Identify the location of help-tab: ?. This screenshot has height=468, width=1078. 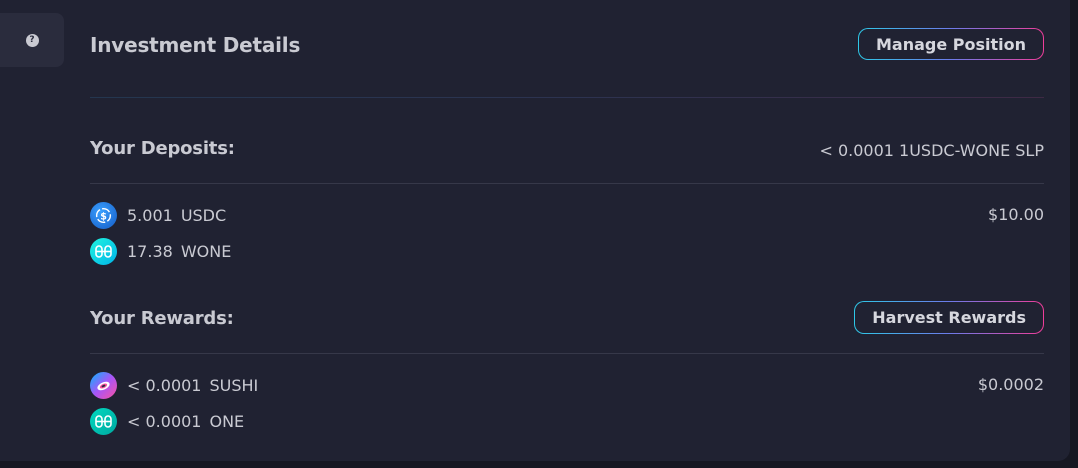
(32, 40).